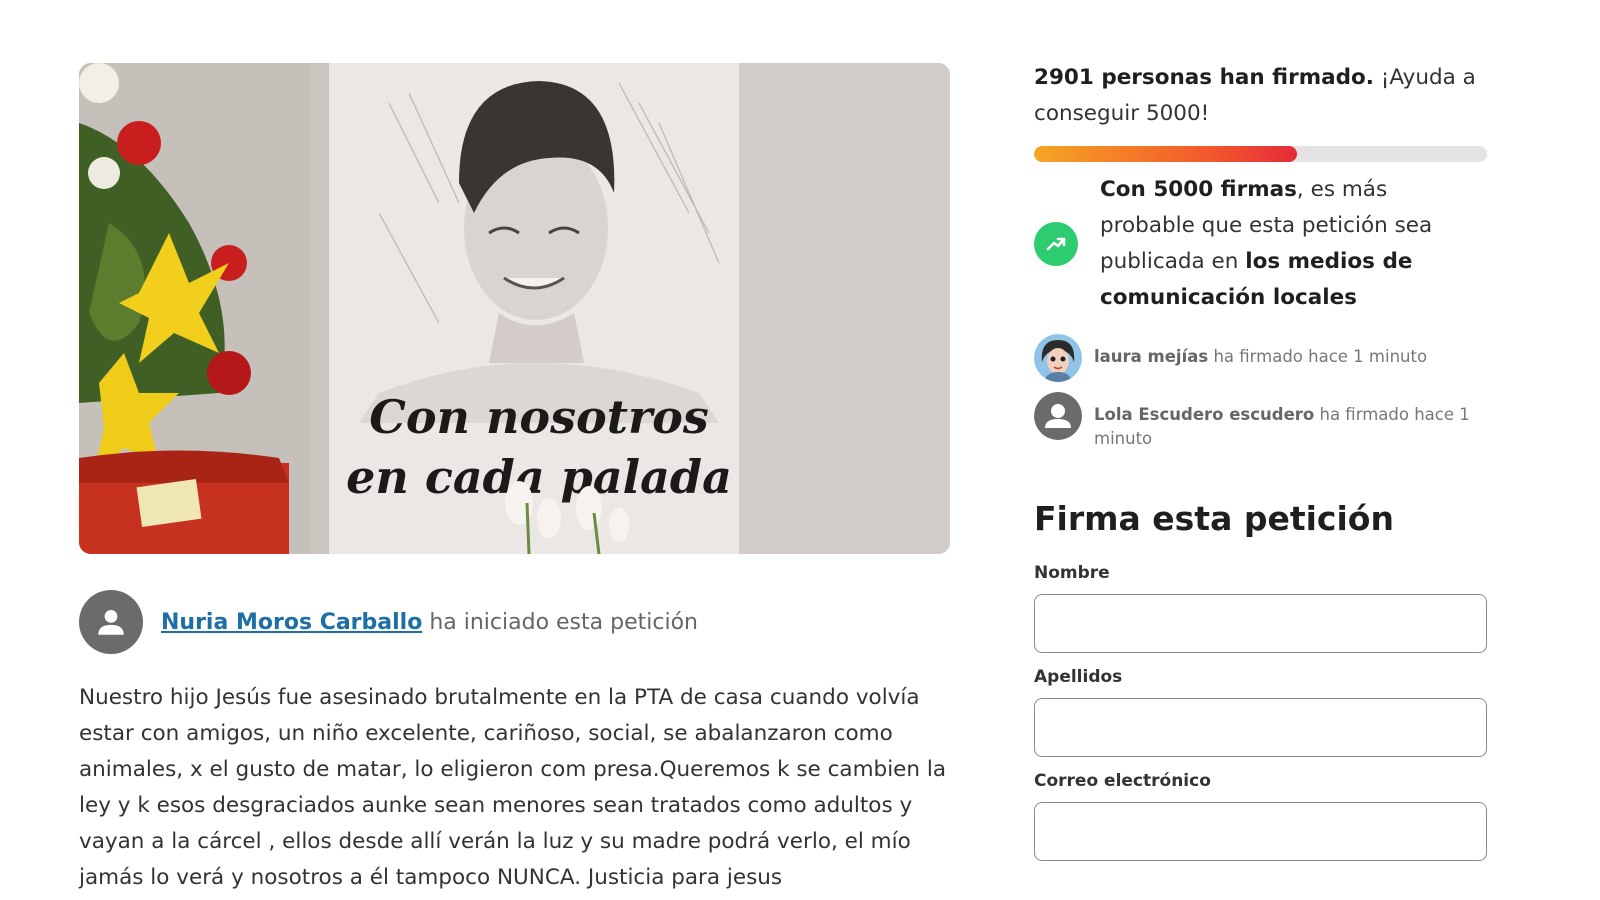 The image size is (1600, 900). Describe the element at coordinates (1056, 244) in the screenshot. I see `trending-up-icon` at that location.